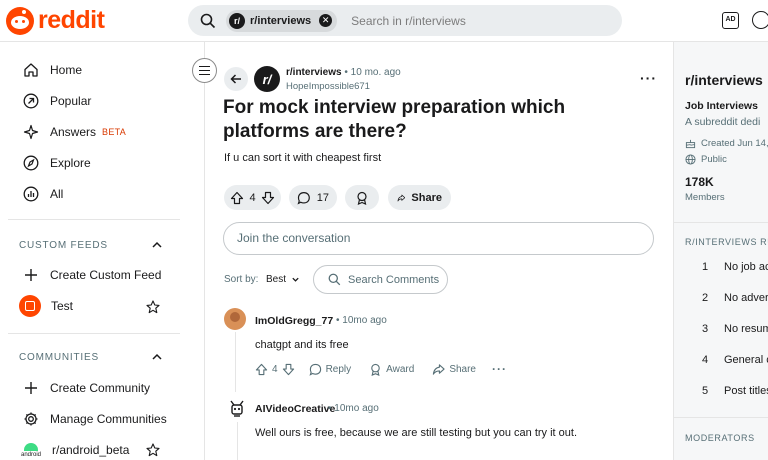 The image size is (768, 460). I want to click on reply-button: Reply, so click(330, 369).